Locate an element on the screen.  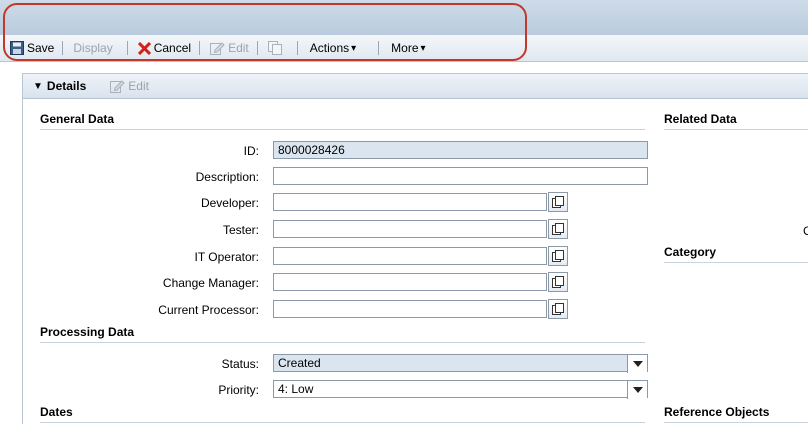
id-label: ID: is located at coordinates (251, 151).